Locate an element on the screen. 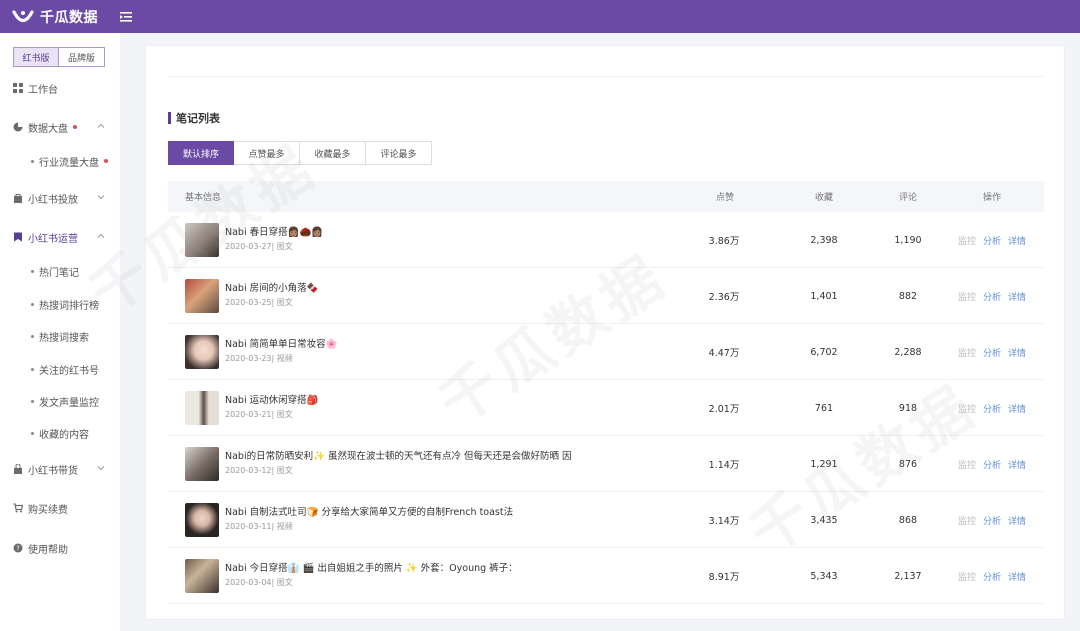 The height and width of the screenshot is (631, 1080). favorites-value: 5,343 is located at coordinates (824, 576).